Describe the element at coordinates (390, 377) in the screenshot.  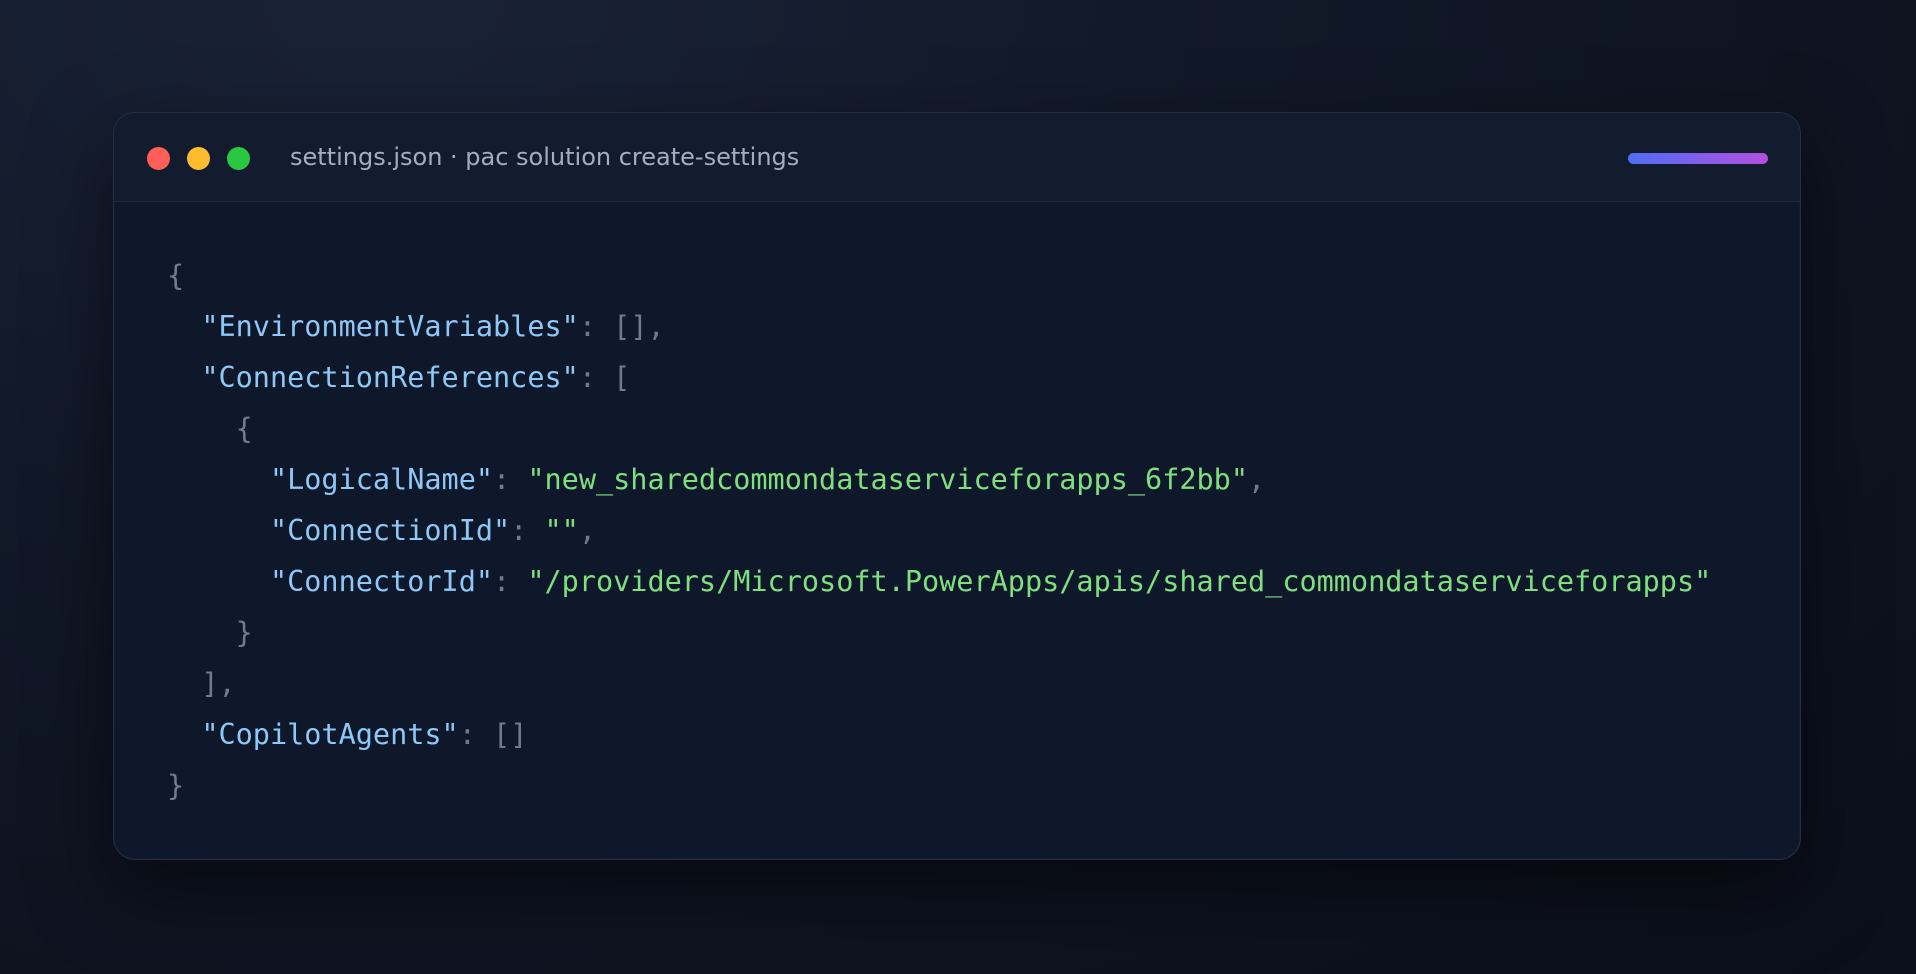
I see `json-key: "ConnectionReferences"` at that location.